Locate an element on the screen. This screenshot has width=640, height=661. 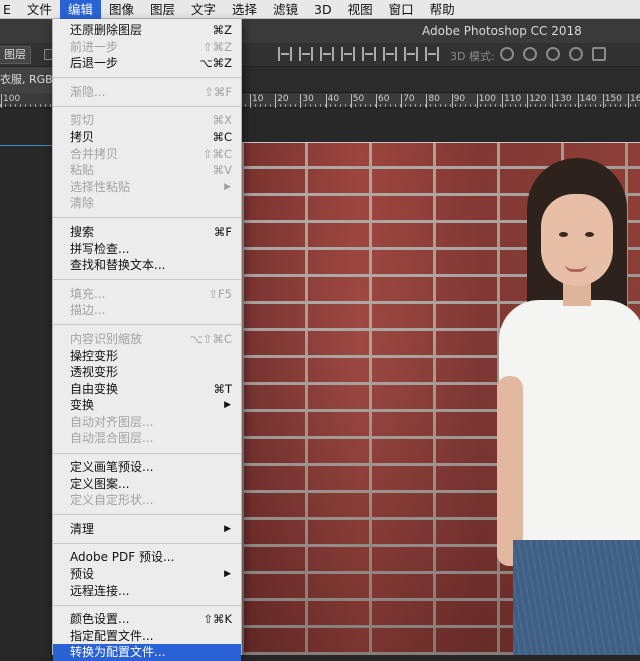
menu-item: 清除 is located at coordinates (147, 203).